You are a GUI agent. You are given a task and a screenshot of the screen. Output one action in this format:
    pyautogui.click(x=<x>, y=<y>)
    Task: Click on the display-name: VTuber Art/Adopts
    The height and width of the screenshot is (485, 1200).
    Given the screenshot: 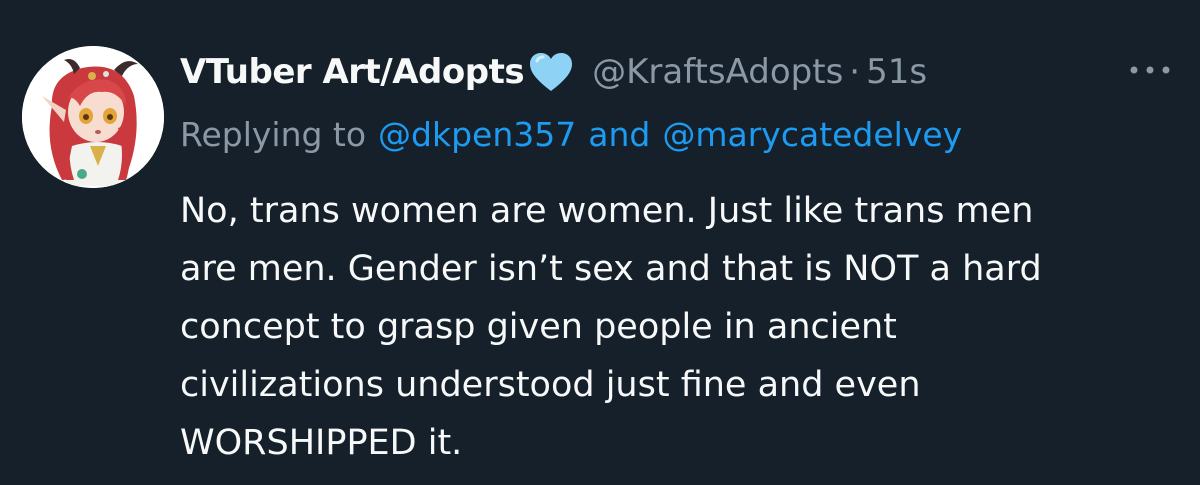 What is the action you would take?
    pyautogui.click(x=352, y=72)
    